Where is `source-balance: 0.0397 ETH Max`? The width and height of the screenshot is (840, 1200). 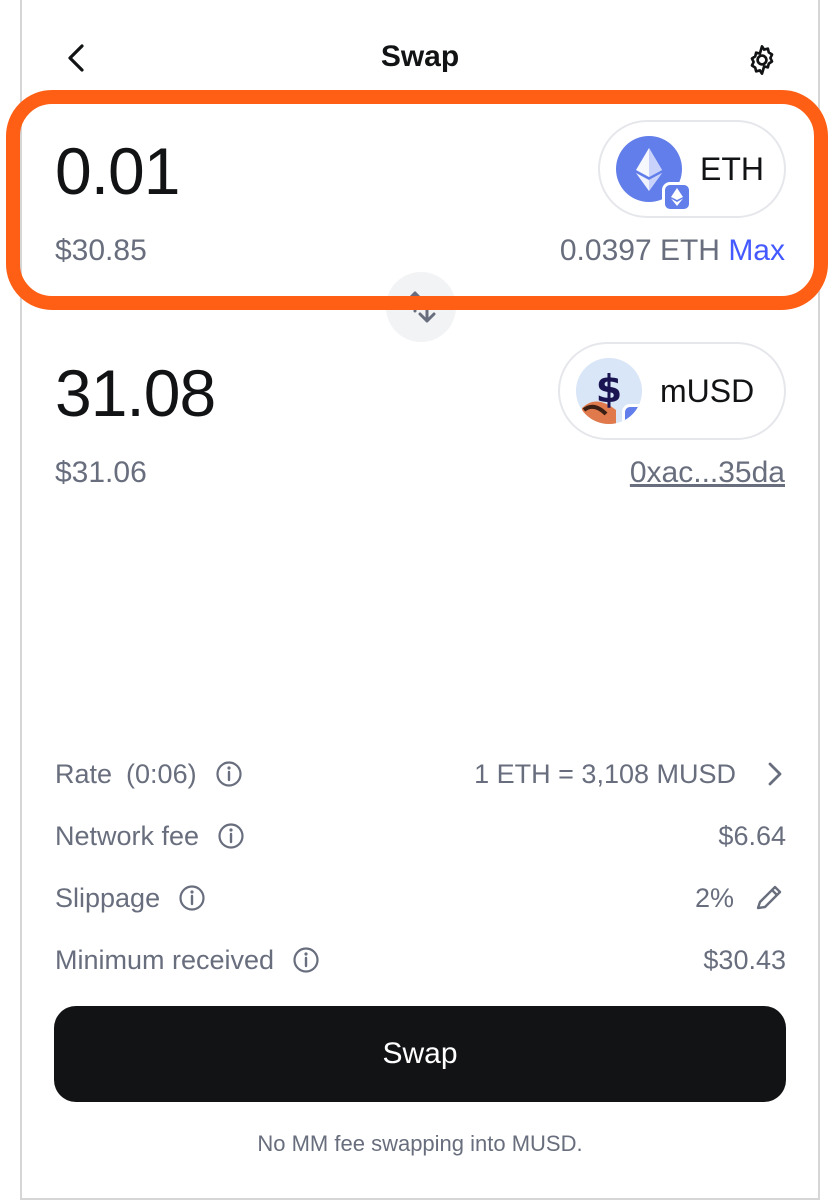 source-balance: 0.0397 ETH Max is located at coordinates (672, 251).